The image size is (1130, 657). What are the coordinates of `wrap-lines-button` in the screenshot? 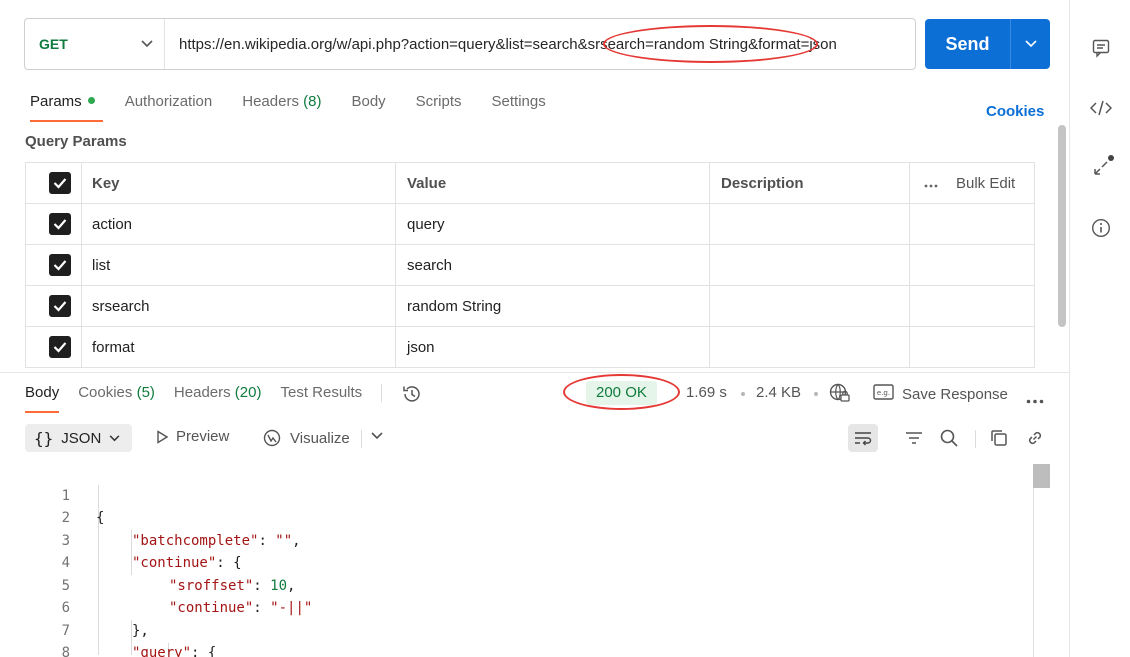 It's located at (863, 438).